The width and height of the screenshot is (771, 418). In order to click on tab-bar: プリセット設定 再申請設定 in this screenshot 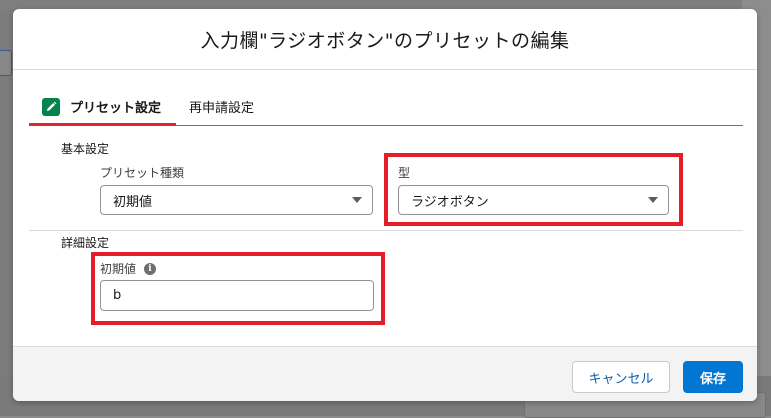, I will do `click(386, 107)`.